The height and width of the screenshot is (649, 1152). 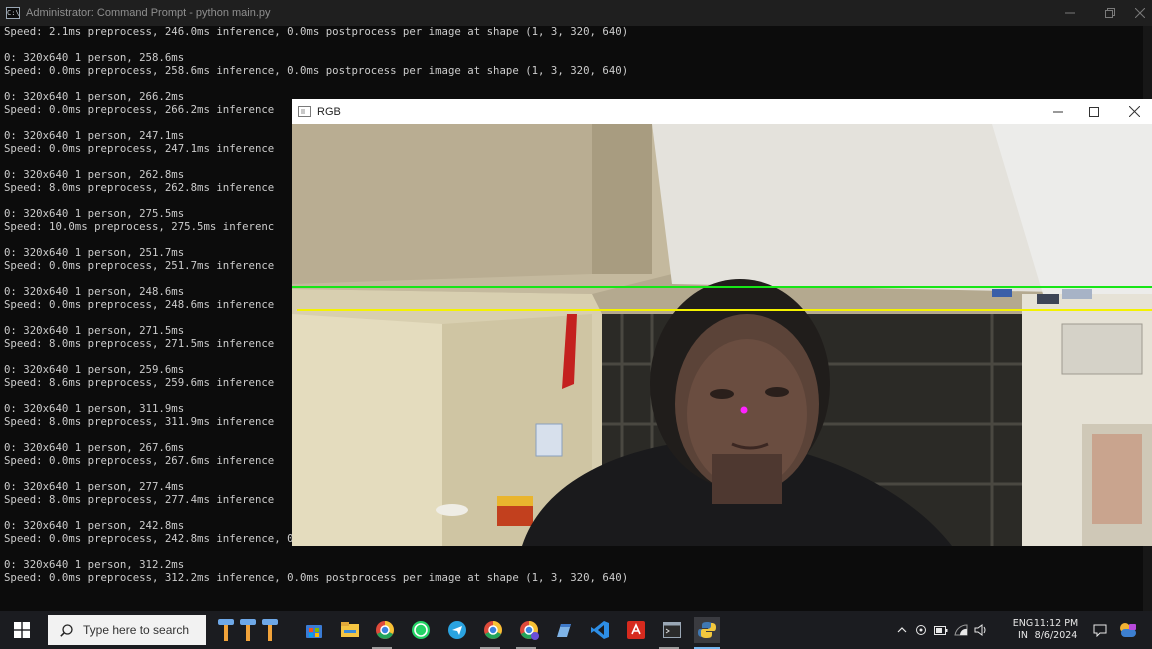 I want to click on restore-icon, so click(x=1110, y=13).